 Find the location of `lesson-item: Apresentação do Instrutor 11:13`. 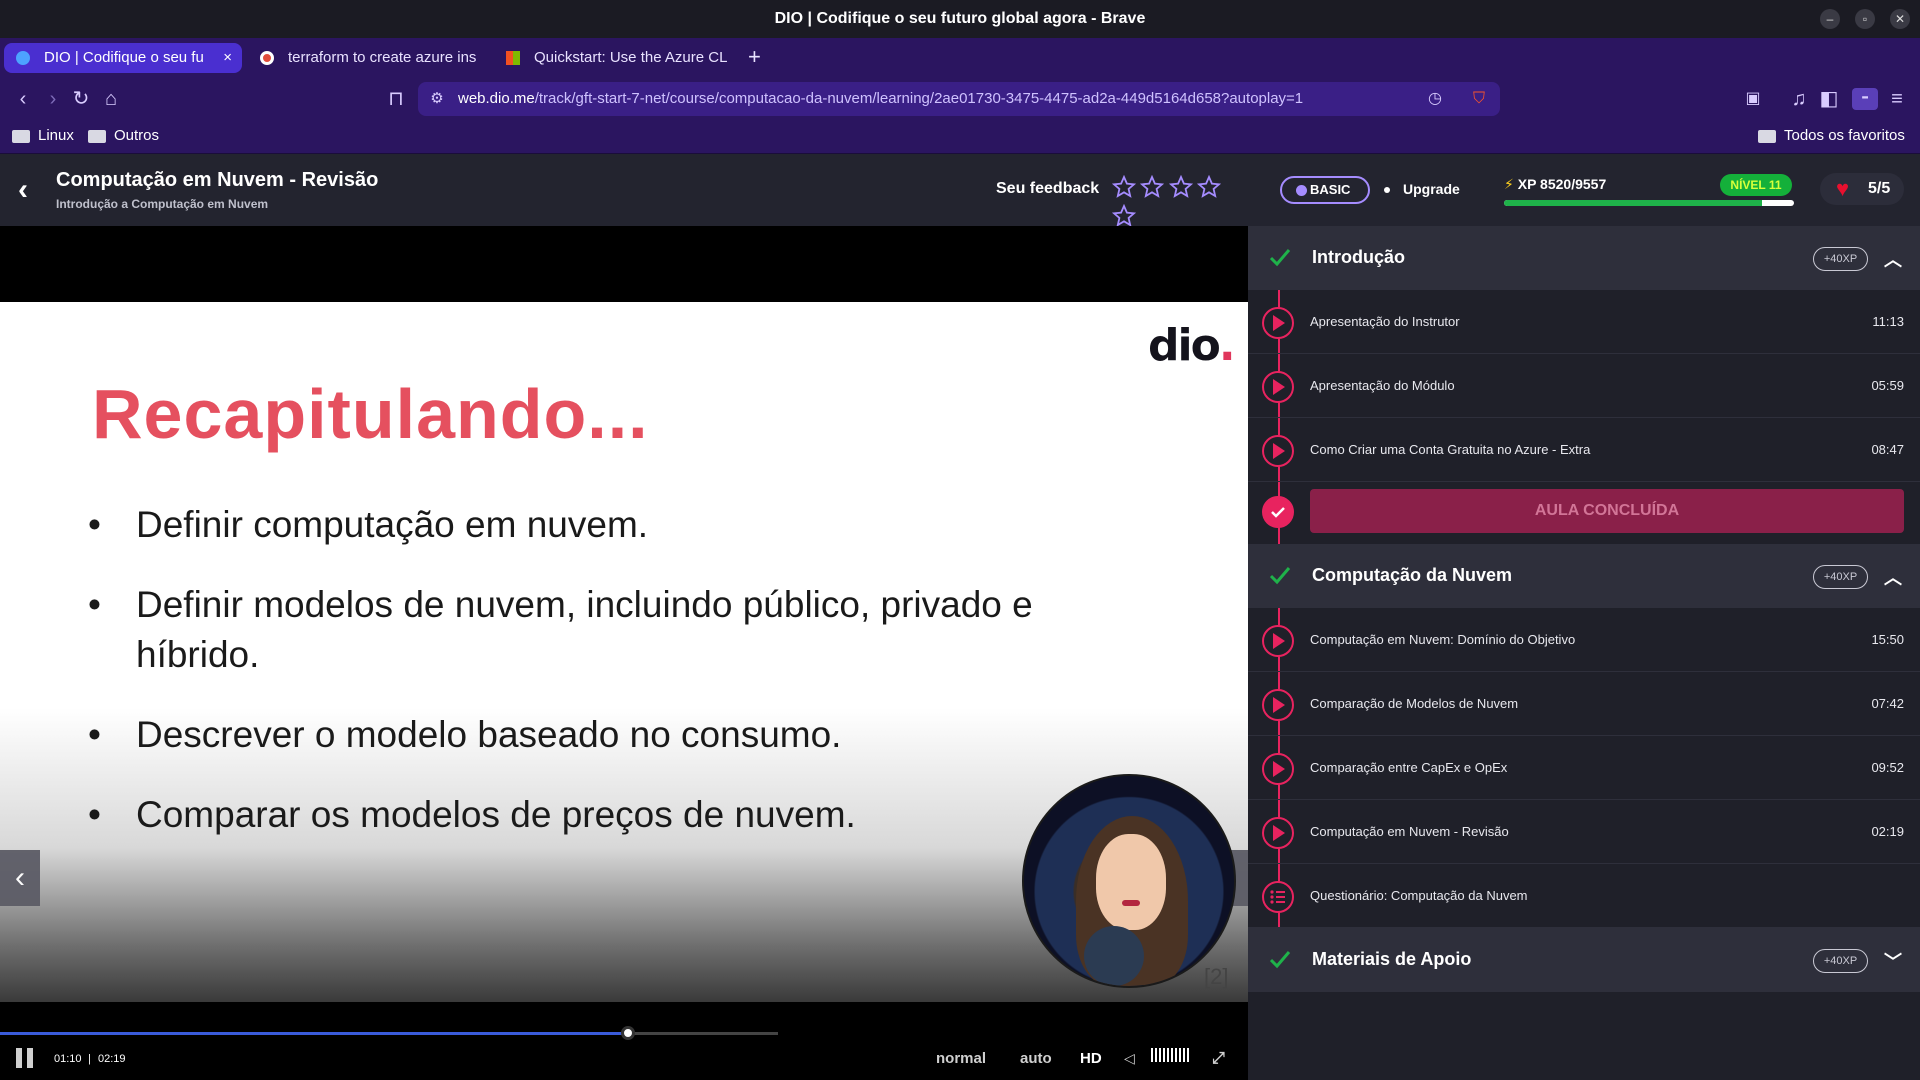

lesson-item: Apresentação do Instrutor 11:13 is located at coordinates (1584, 322).